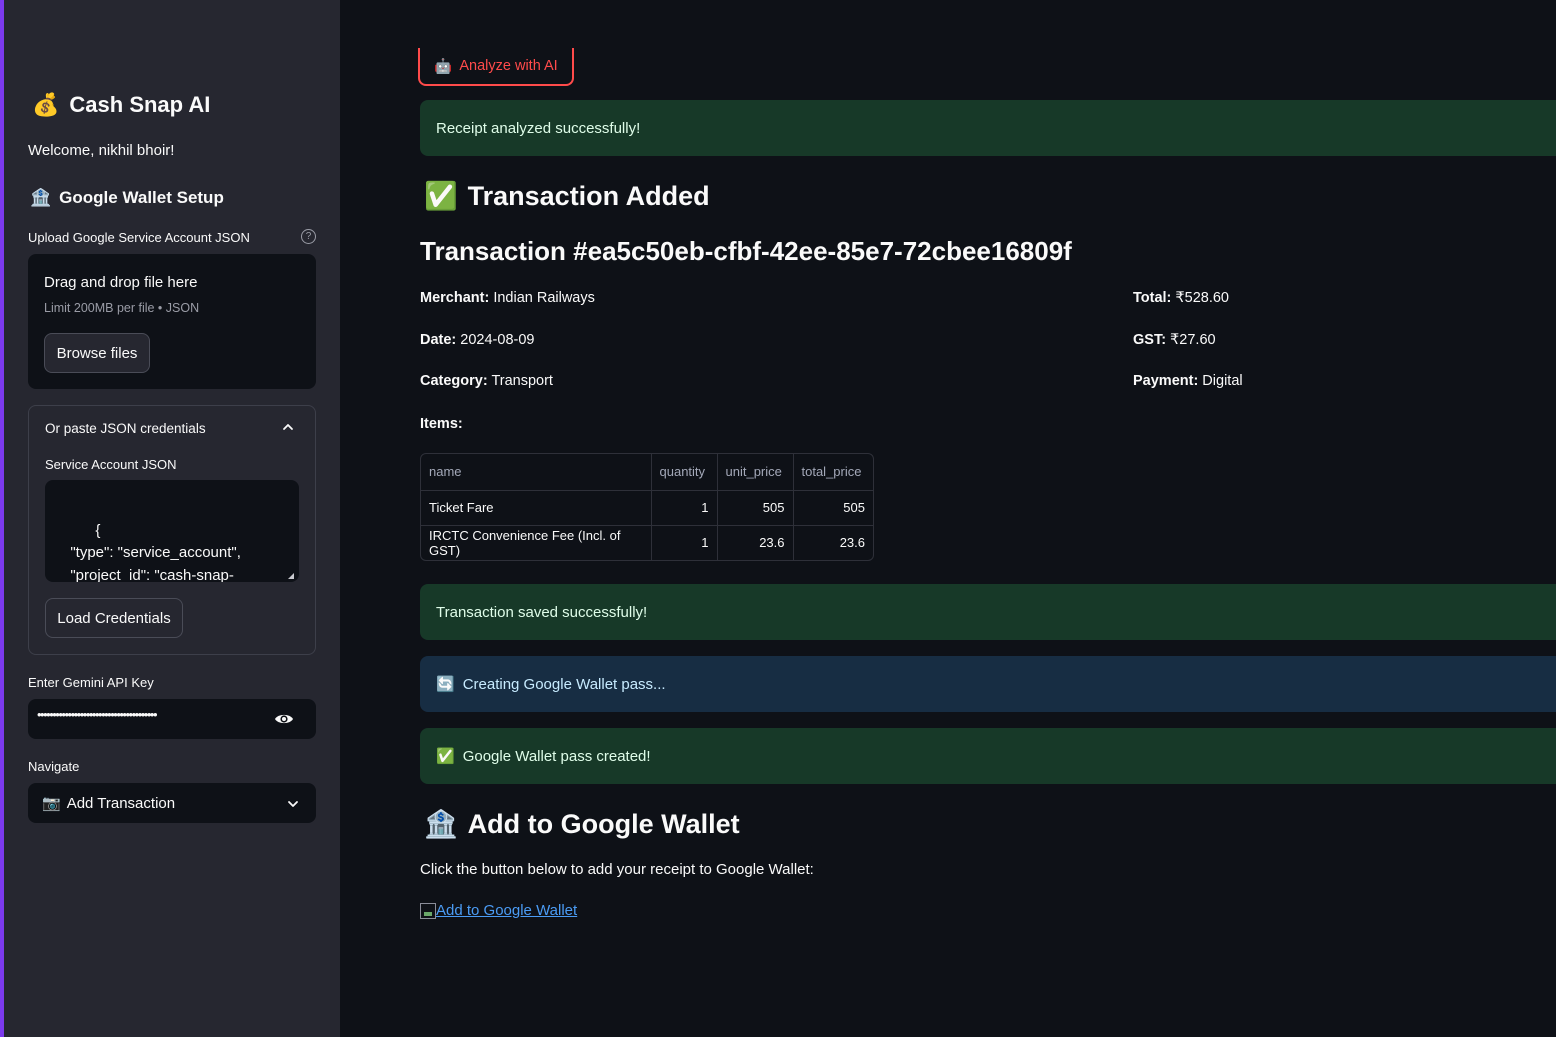 The image size is (1556, 1037). I want to click on analyze-with-ai-button: 🤖 Analyze with AI, so click(496, 67).